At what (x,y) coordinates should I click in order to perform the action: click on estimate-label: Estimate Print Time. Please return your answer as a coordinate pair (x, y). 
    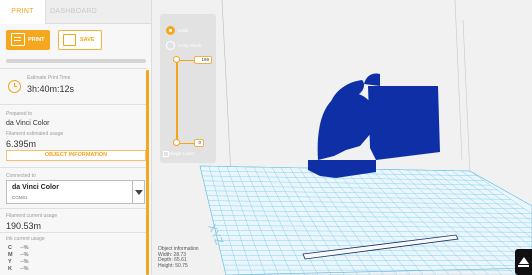
    Looking at the image, I should click on (49, 78).